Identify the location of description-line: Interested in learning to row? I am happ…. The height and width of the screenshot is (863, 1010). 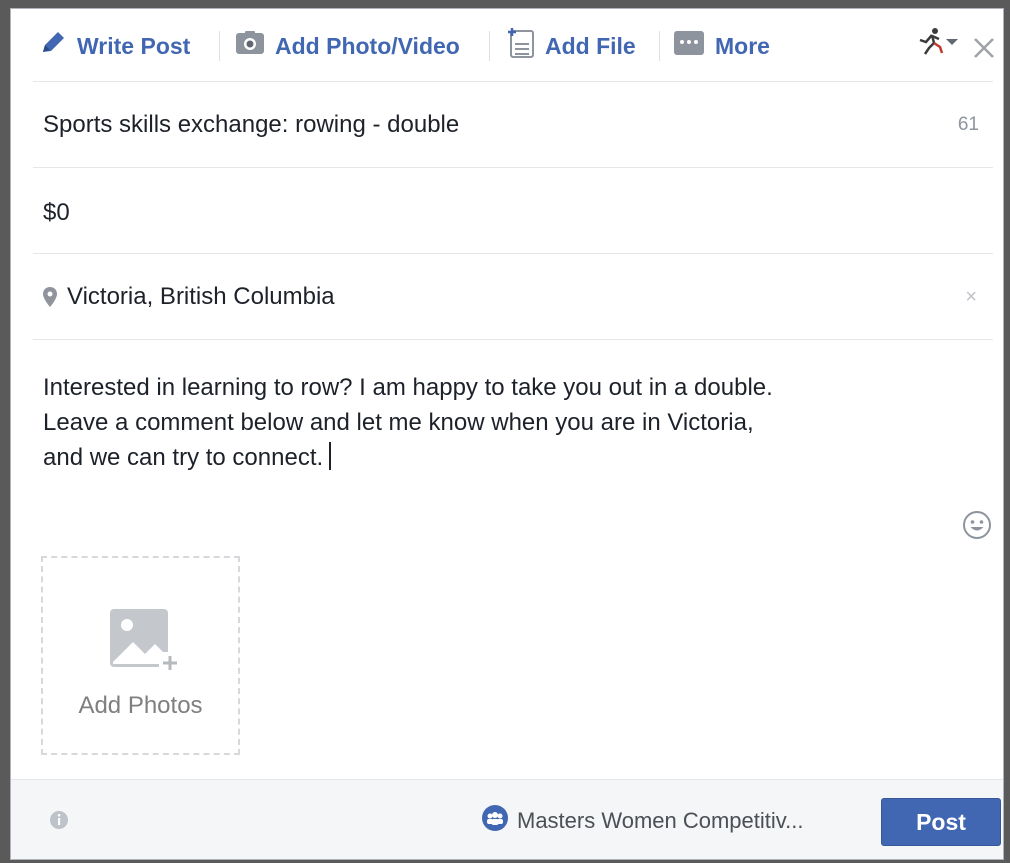
(408, 387).